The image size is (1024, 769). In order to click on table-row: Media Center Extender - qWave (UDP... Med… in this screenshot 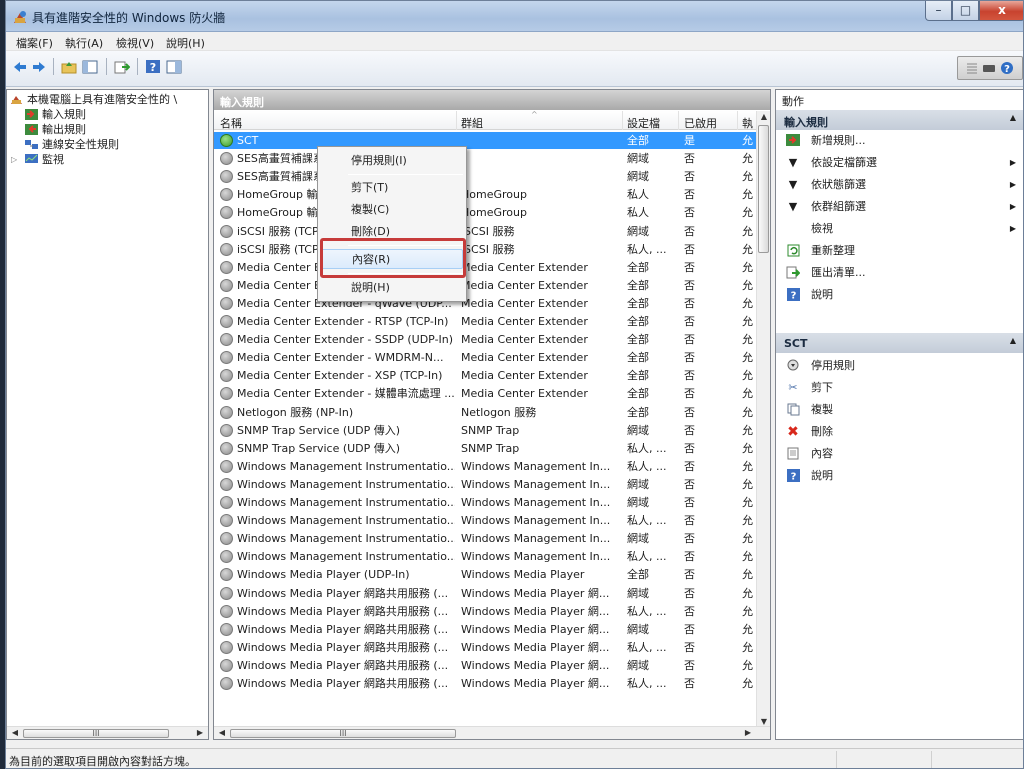, I will do `click(486, 303)`.